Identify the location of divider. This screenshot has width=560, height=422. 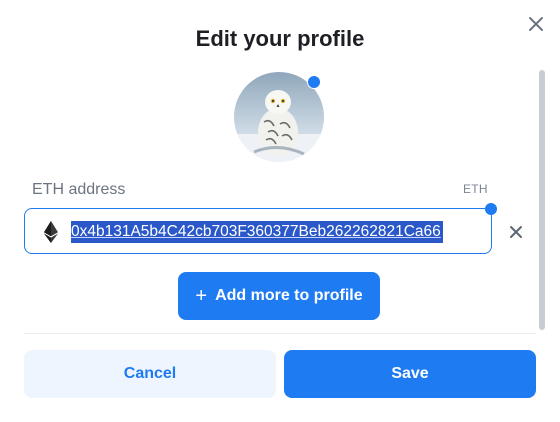
(280, 333).